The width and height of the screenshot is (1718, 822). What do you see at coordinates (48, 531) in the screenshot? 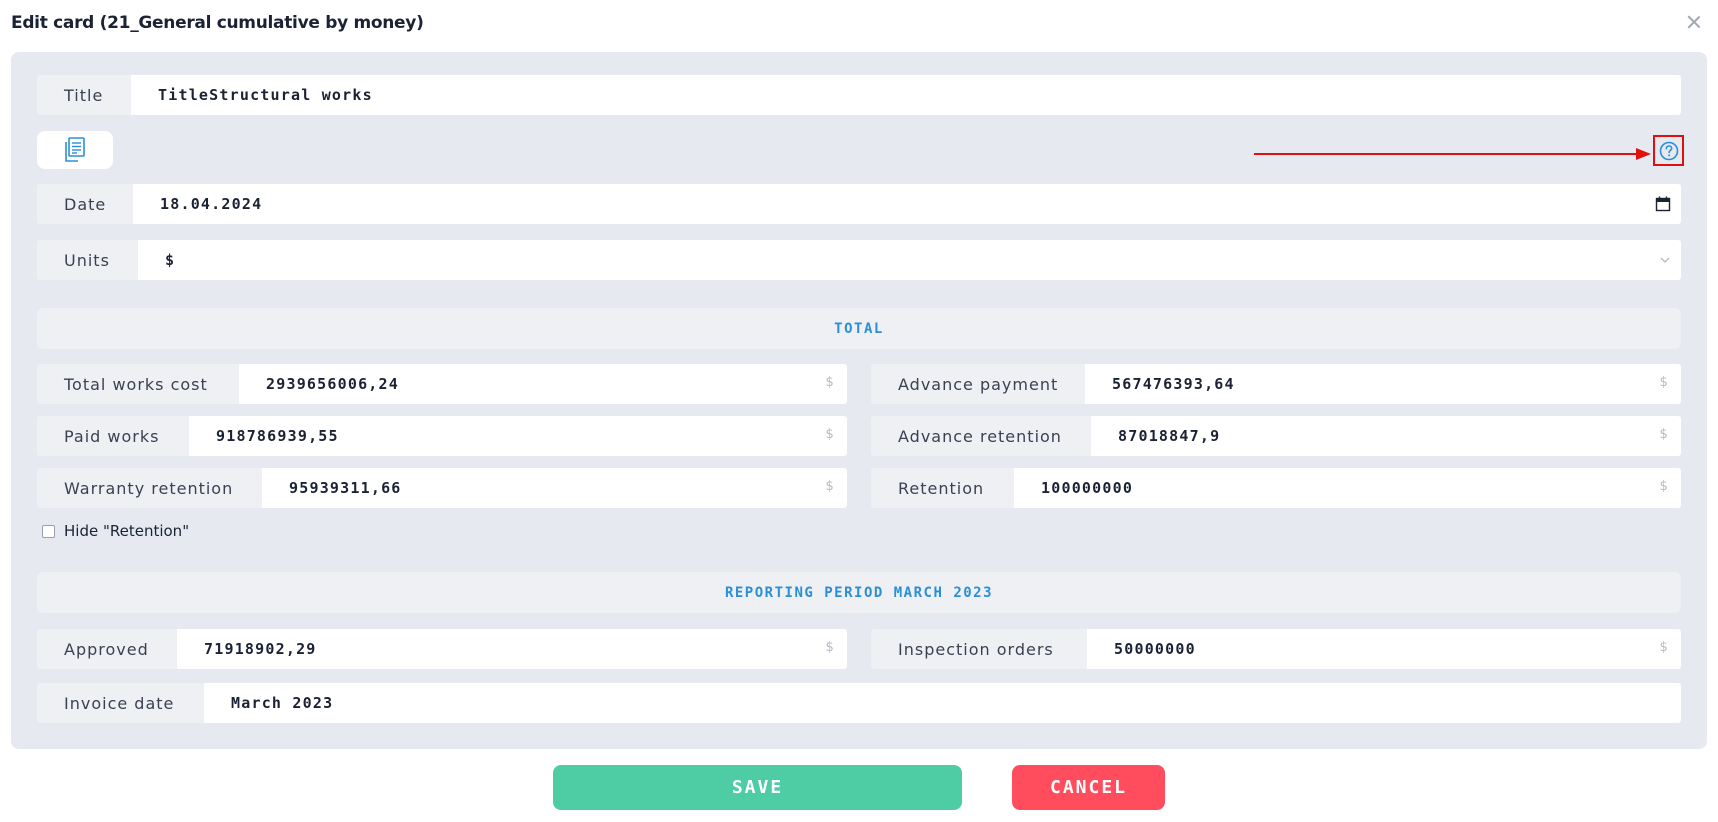
I see `hide-retention-checkbox` at bounding box center [48, 531].